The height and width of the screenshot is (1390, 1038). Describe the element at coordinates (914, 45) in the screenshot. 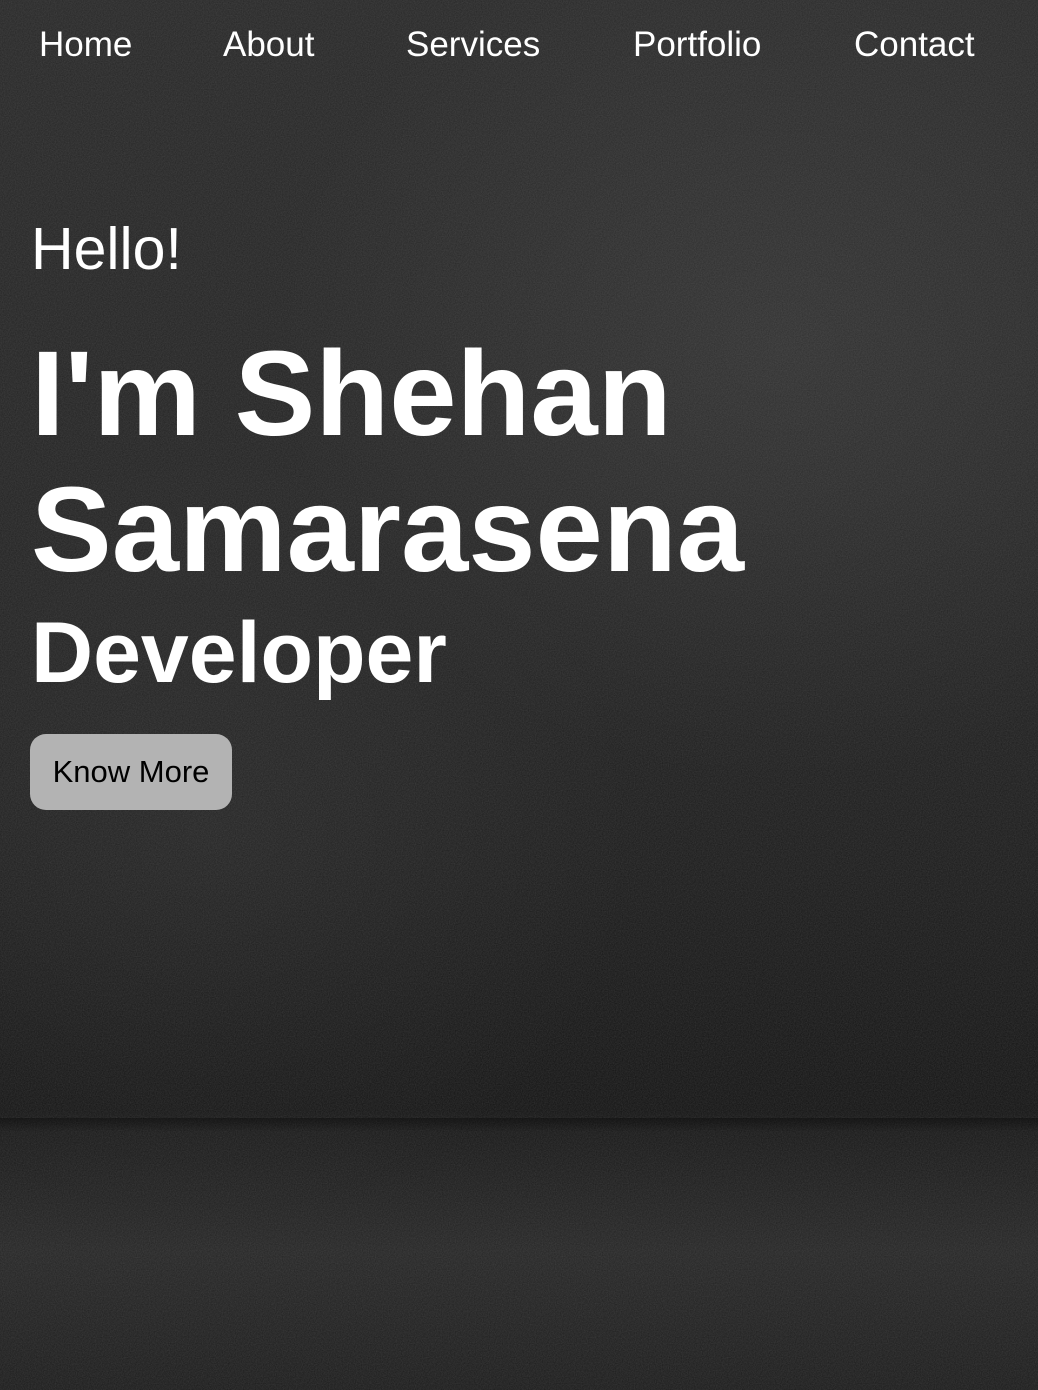

I see `nav-link-contact: Contact` at that location.